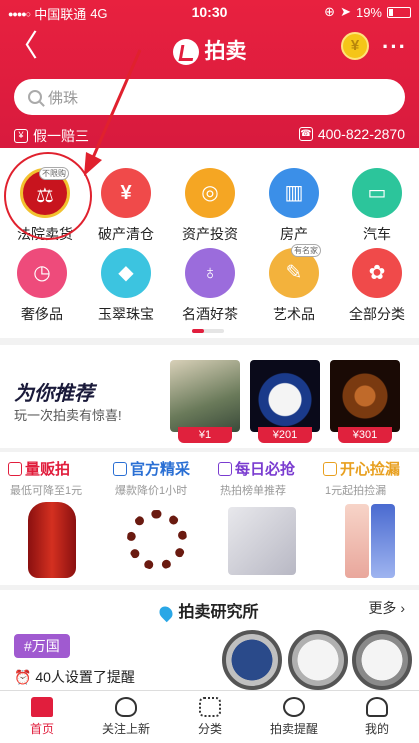 This screenshot has height=743, width=419. What do you see at coordinates (185, 52) in the screenshot?
I see `auction-logo-icon` at bounding box center [185, 52].